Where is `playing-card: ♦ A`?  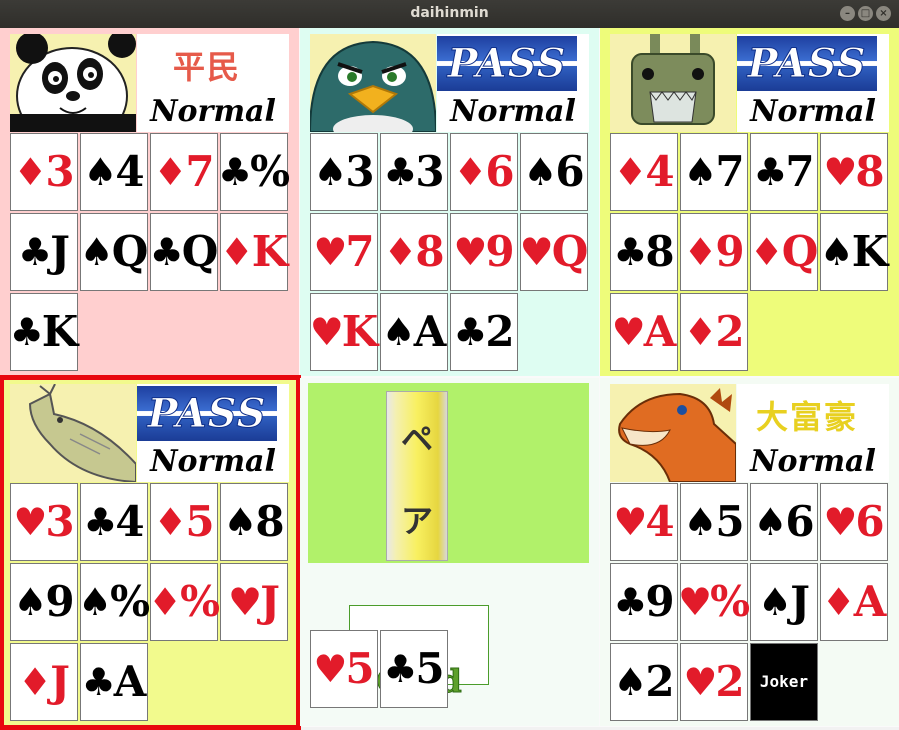
playing-card: ♦ A is located at coordinates (854, 602).